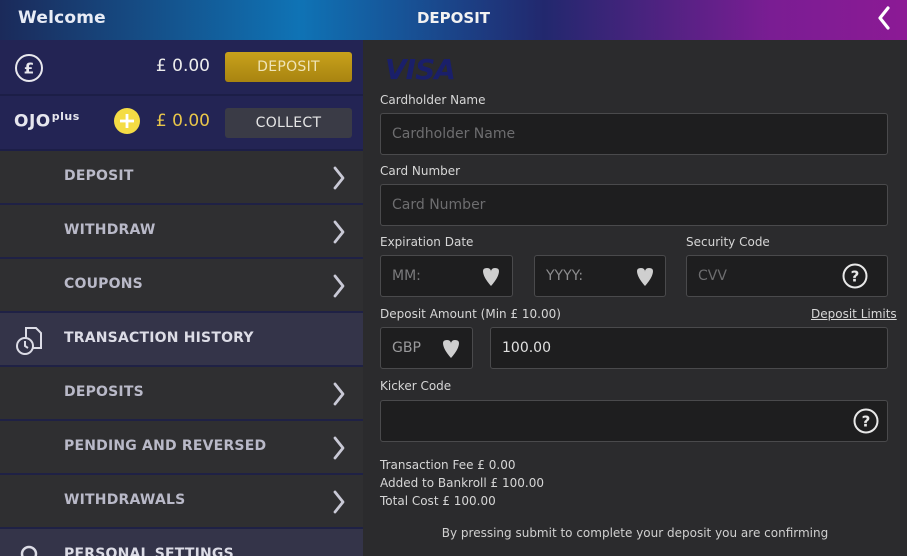 This screenshot has height=556, width=907. I want to click on pound-icon: £, so click(29, 68).